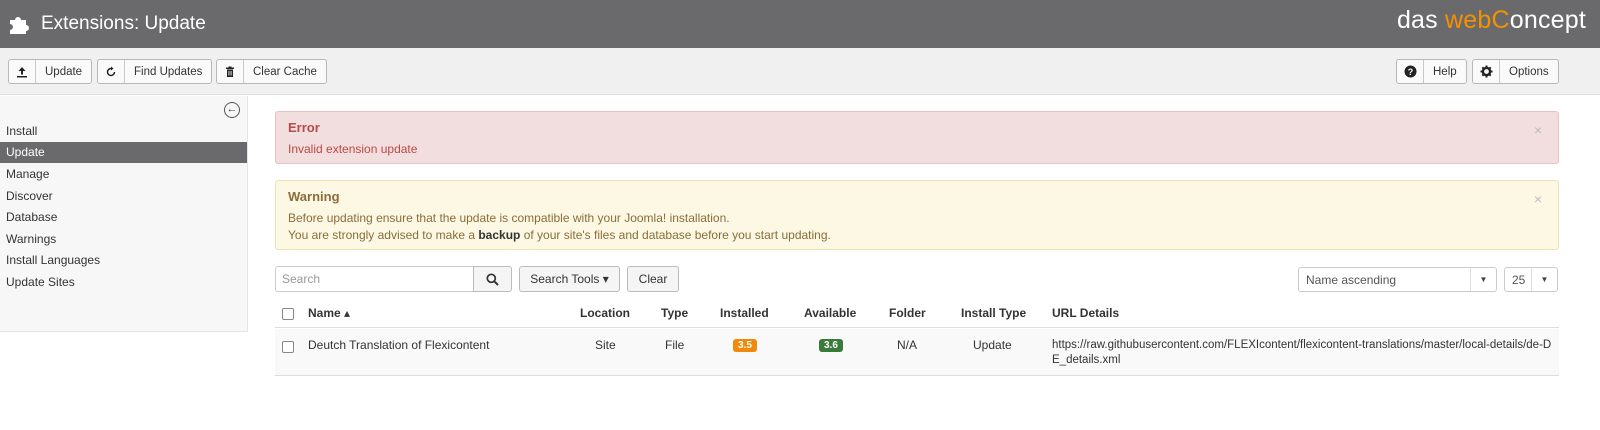 Image resolution: width=1600 pixels, height=430 pixels. I want to click on sidebar-item-discover: Discover, so click(123, 196).